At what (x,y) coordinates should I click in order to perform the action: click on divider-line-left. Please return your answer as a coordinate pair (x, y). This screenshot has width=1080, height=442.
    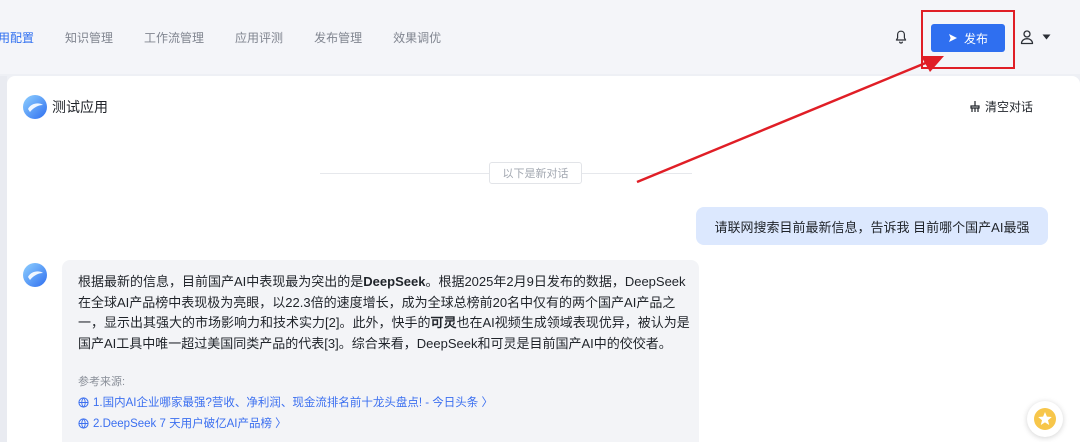
    Looking at the image, I should click on (404, 173).